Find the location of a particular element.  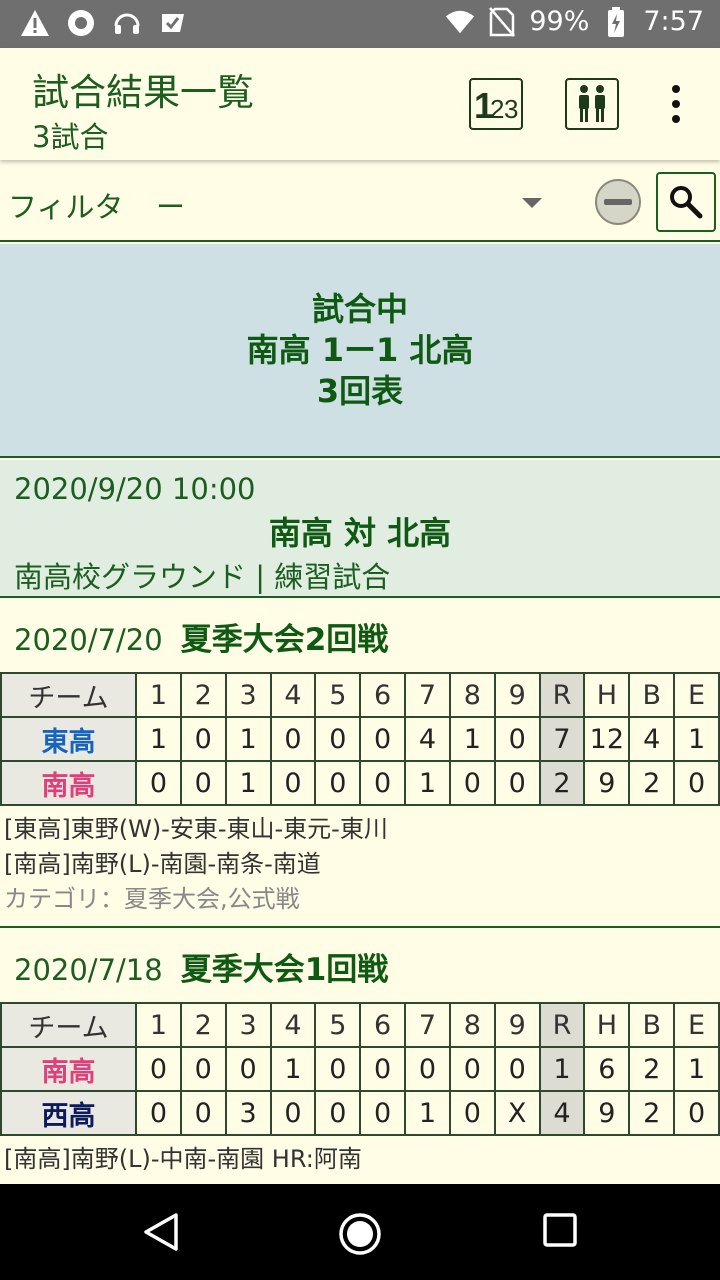

table-row: 西高 0 0 3 0 0 0 1 0 X 4 9 2 0 is located at coordinates (360, 1113).